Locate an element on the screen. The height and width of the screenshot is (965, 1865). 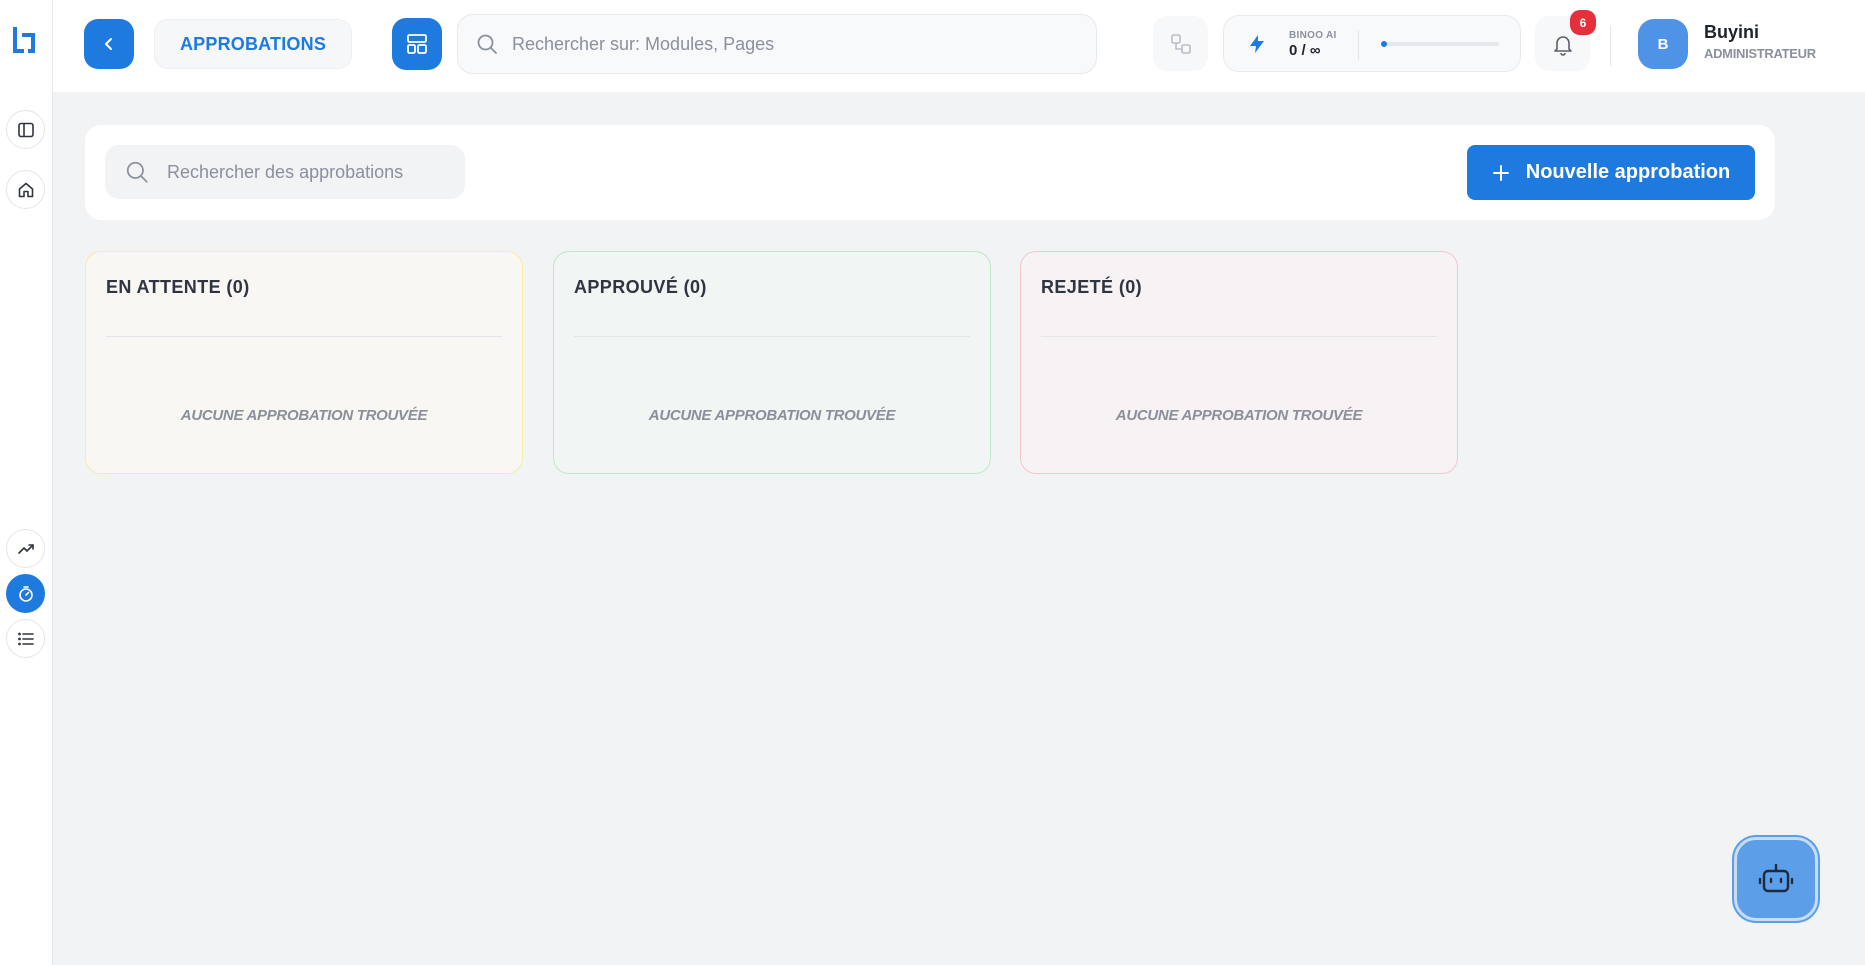
assistant-button is located at coordinates (1776, 879).